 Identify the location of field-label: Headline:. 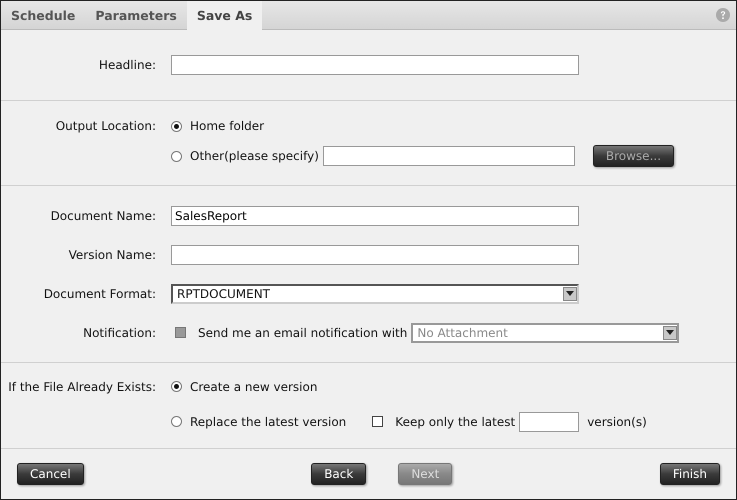
(127, 65).